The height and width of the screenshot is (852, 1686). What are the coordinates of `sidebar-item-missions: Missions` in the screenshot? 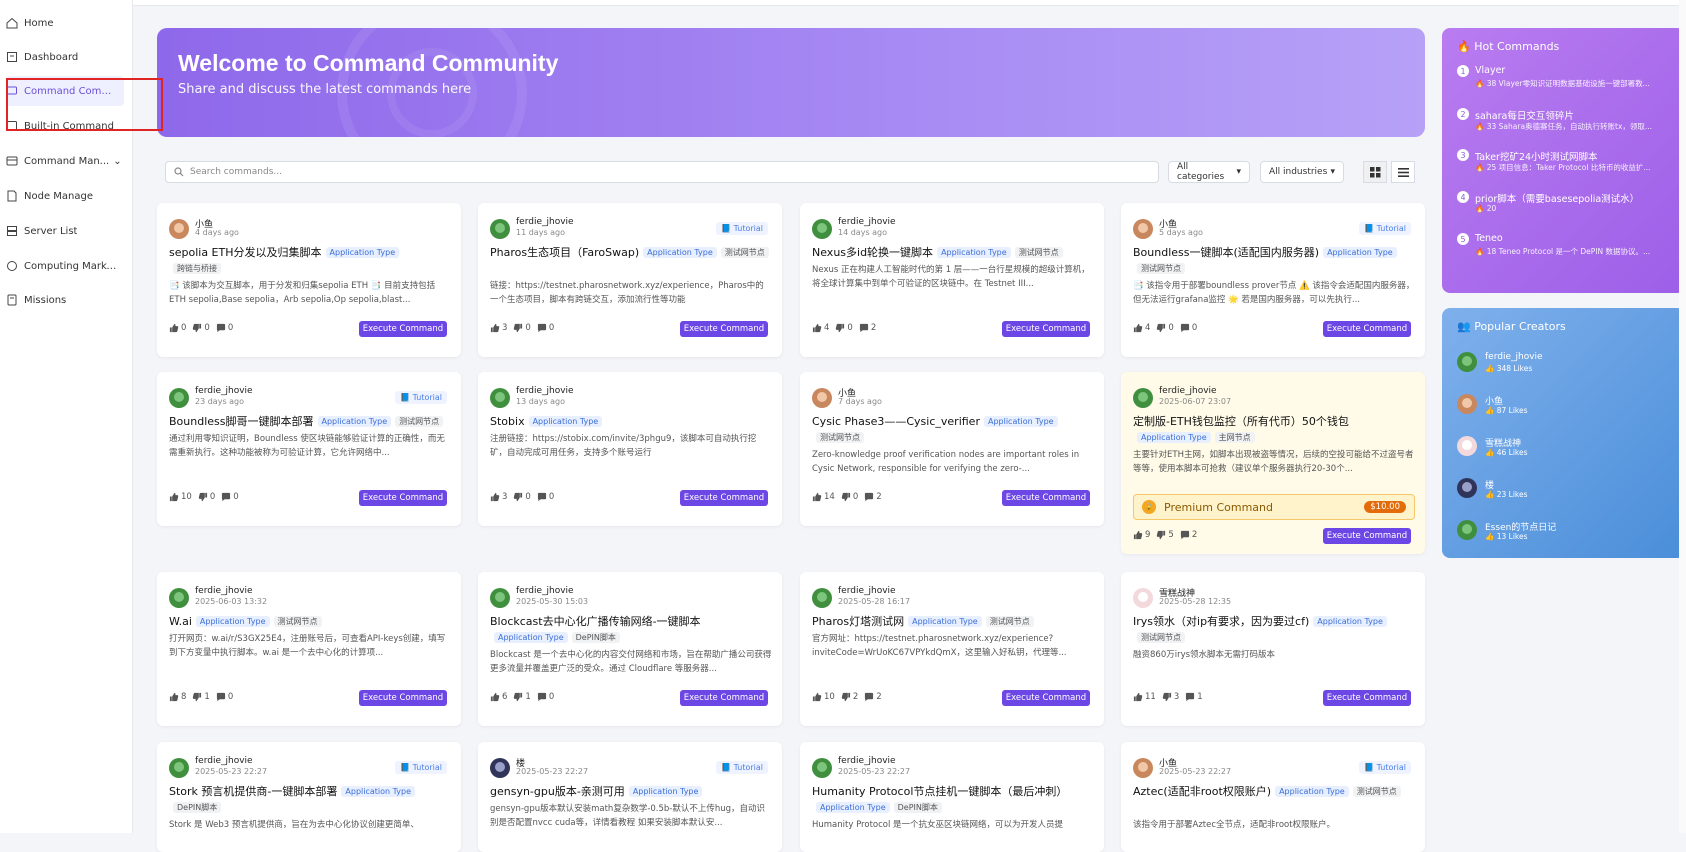 It's located at (66, 300).